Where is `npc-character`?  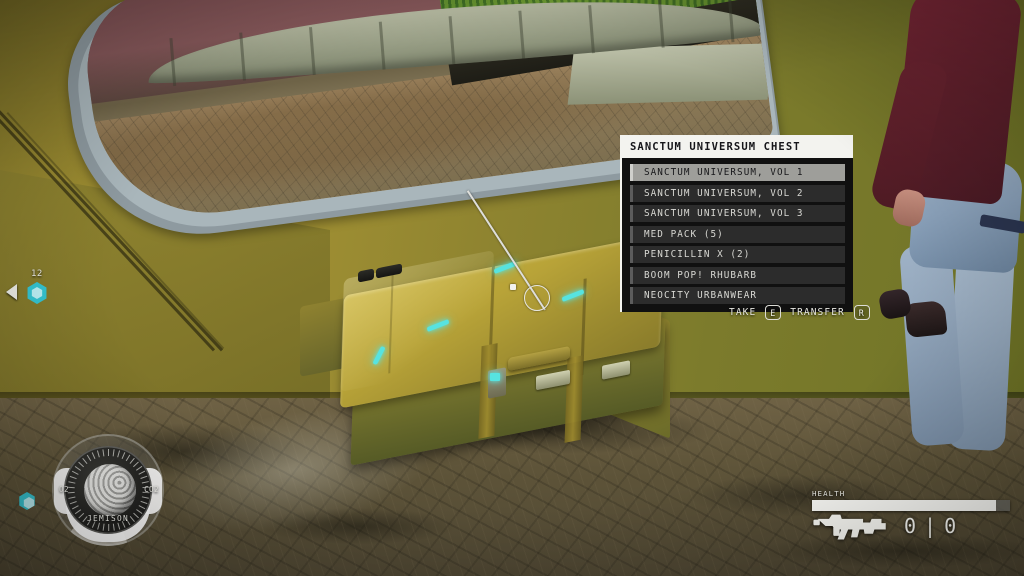
npc-character is located at coordinates (946, 226).